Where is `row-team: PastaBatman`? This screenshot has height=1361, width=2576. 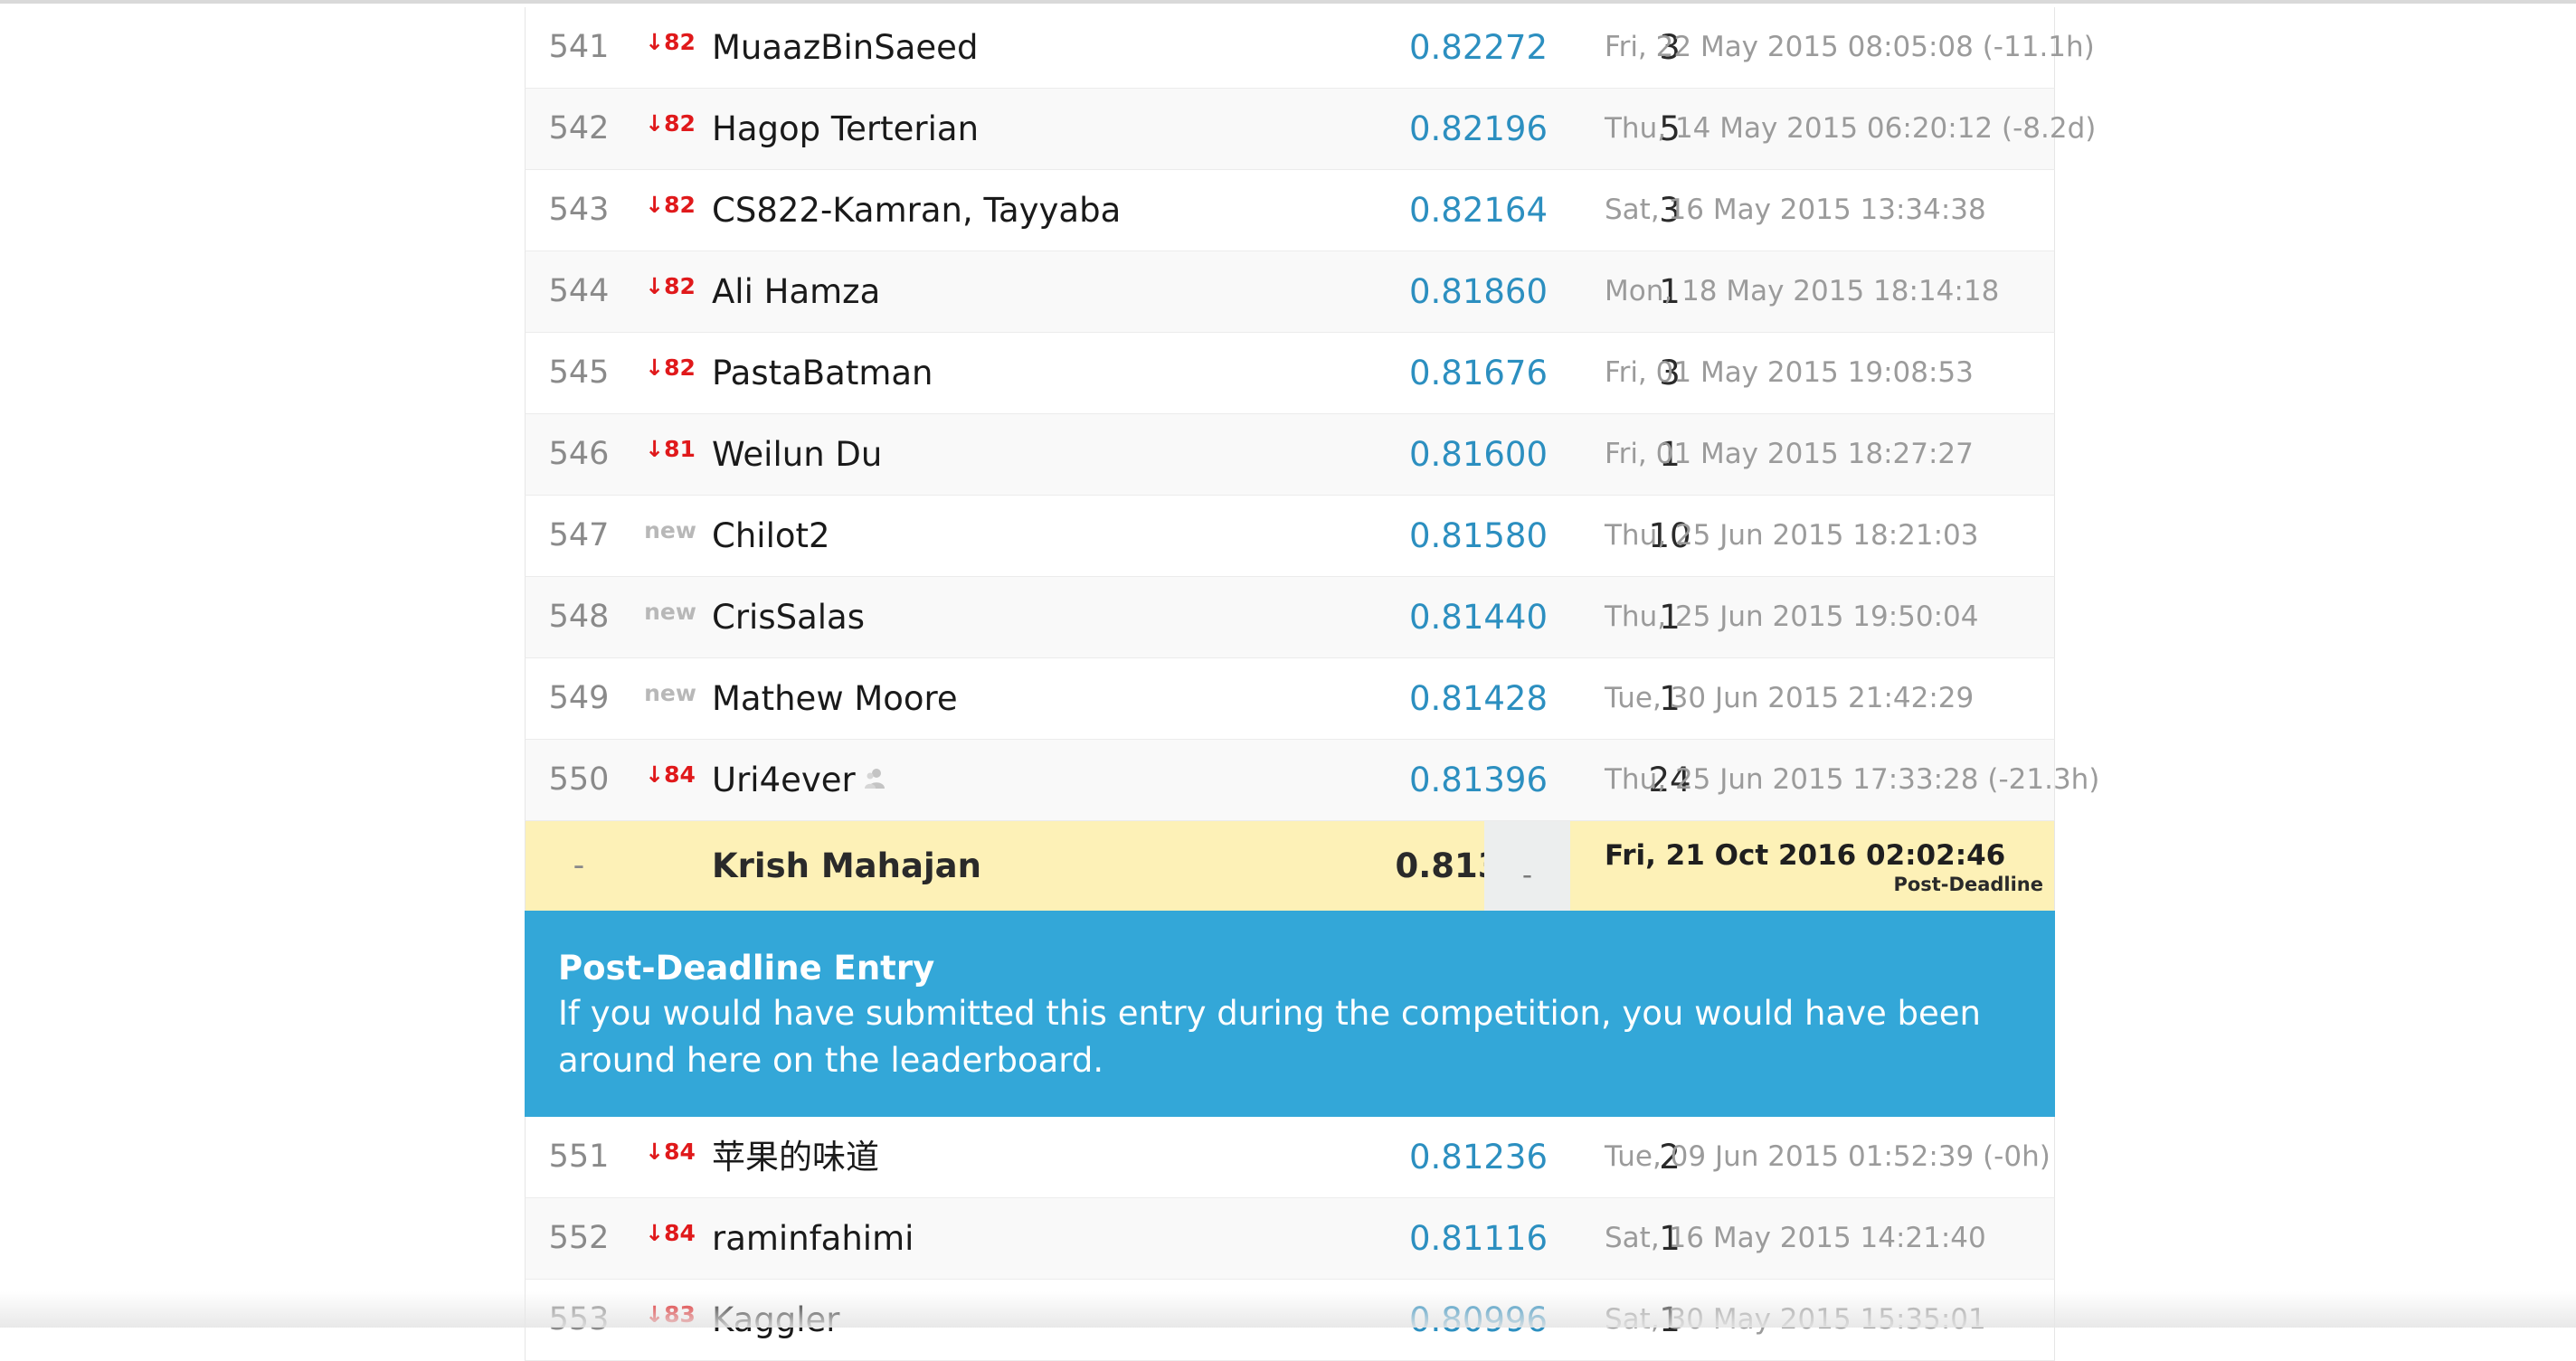
row-team: PastaBatman is located at coordinates (1002, 373).